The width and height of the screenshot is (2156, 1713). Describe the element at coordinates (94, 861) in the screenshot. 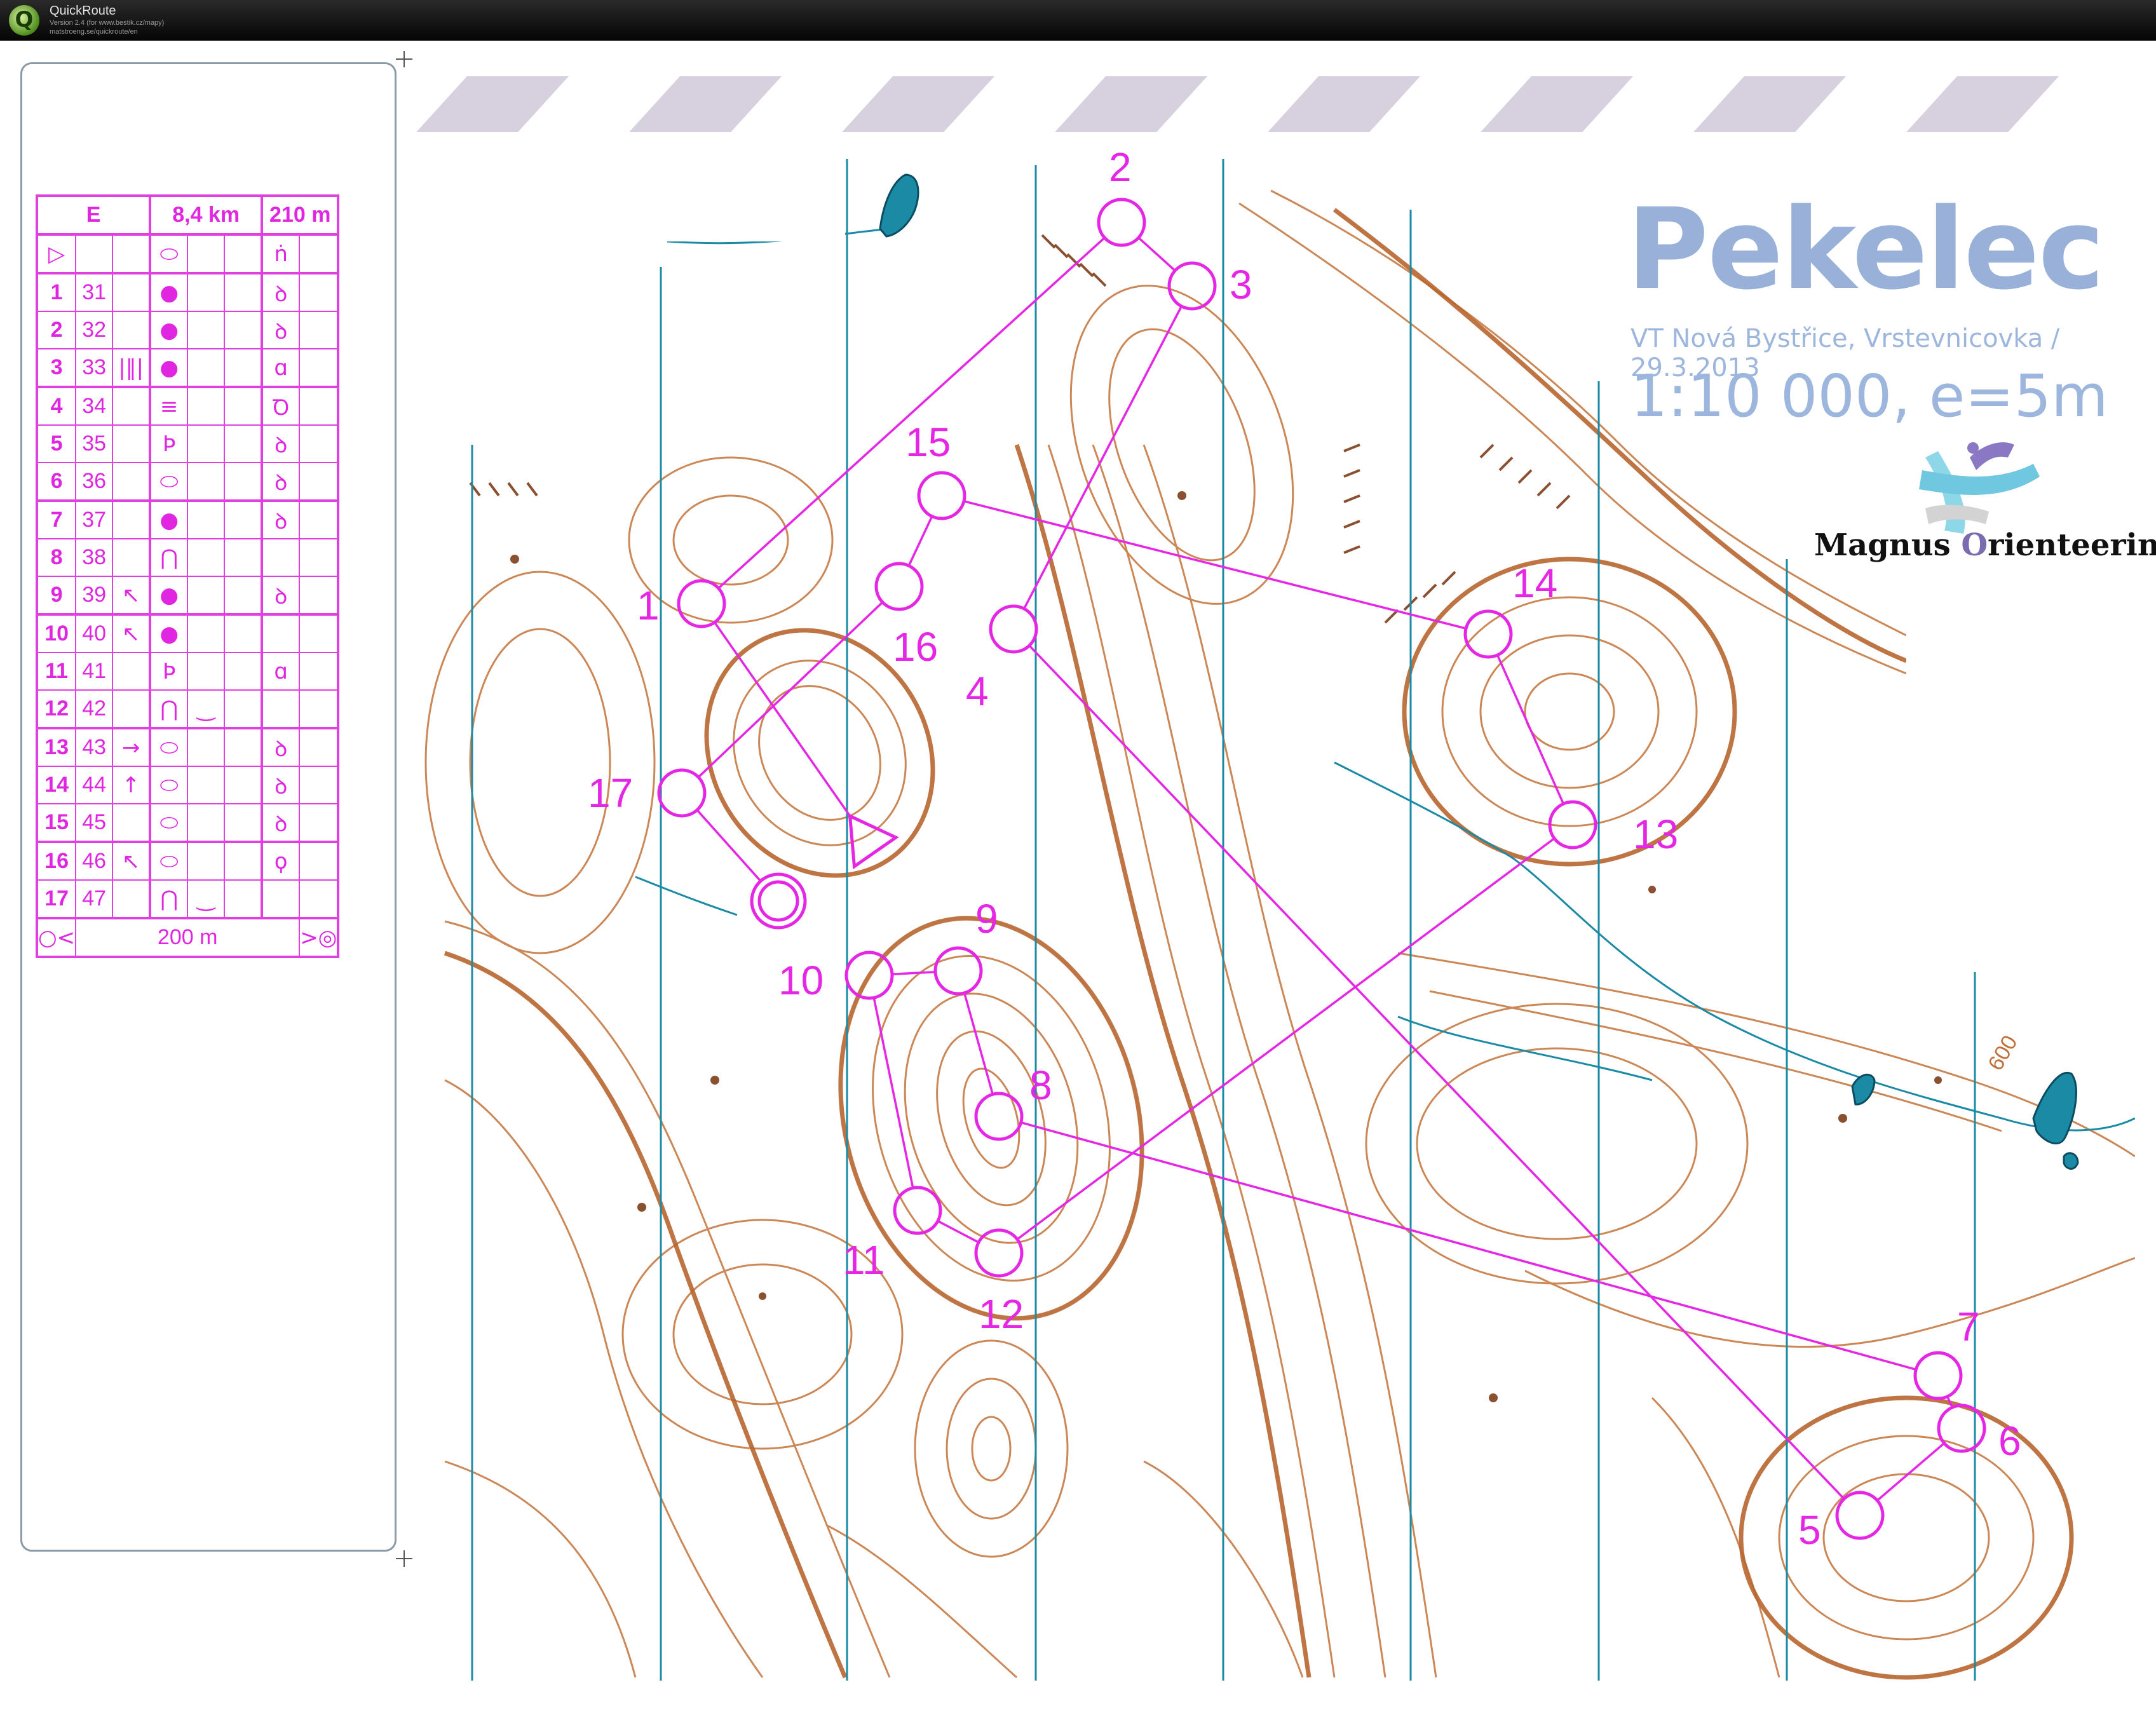

I see `cd-control-code: 46` at that location.